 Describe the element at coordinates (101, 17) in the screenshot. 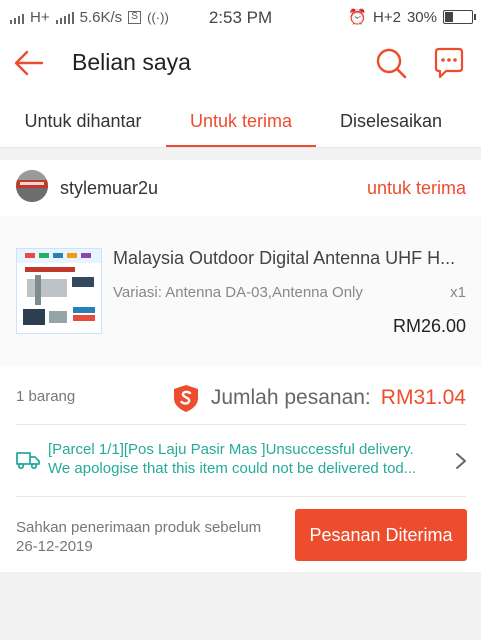

I see `network-speed: 5.6K/s` at that location.